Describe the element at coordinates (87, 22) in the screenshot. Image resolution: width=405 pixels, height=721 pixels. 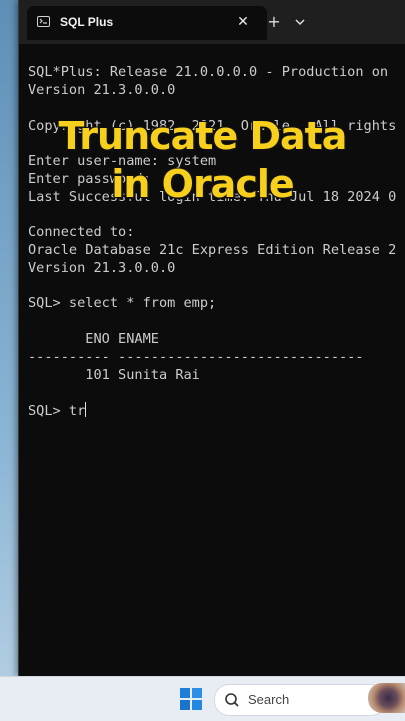
I see `tab-title: SQL Plus` at that location.